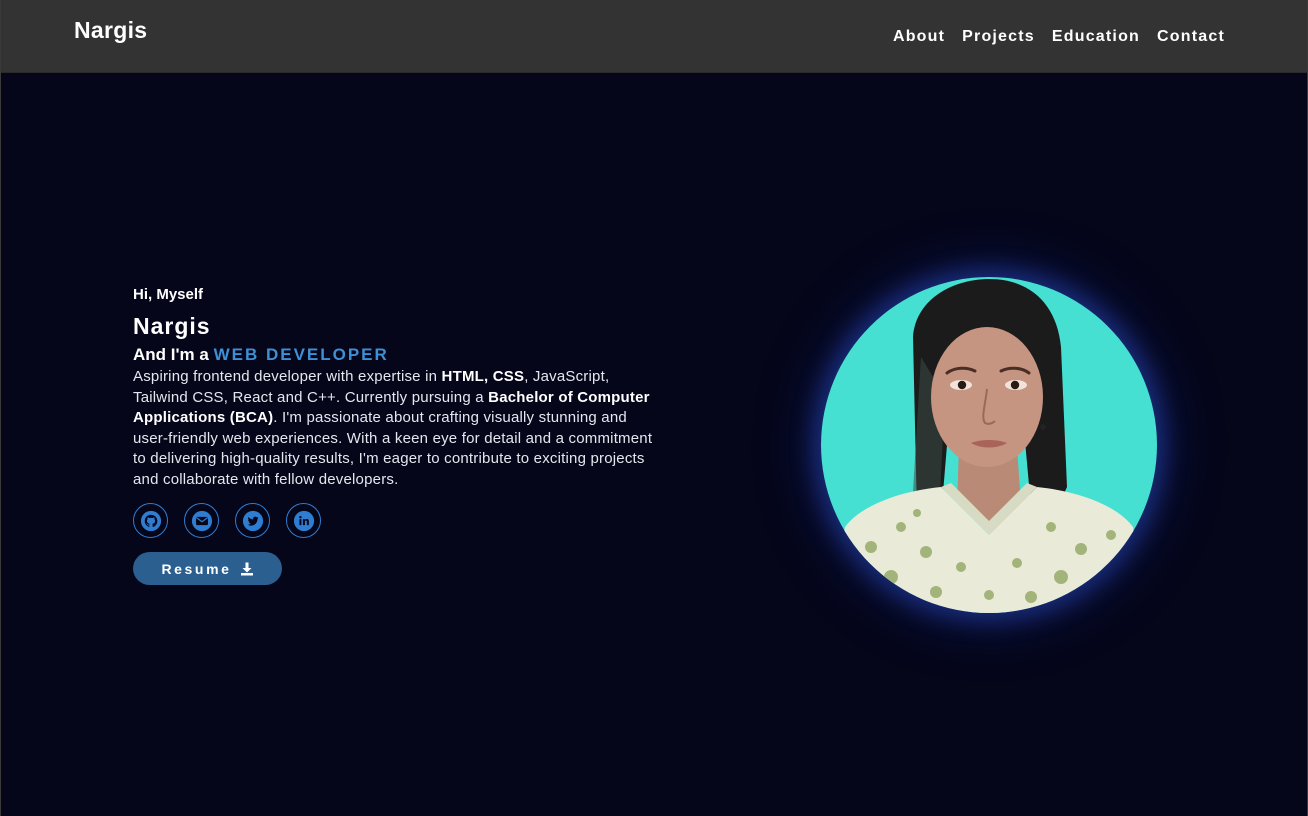 Image resolution: width=1308 pixels, height=816 pixels. Describe the element at coordinates (172, 326) in the screenshot. I see `hero-name: Nargis` at that location.